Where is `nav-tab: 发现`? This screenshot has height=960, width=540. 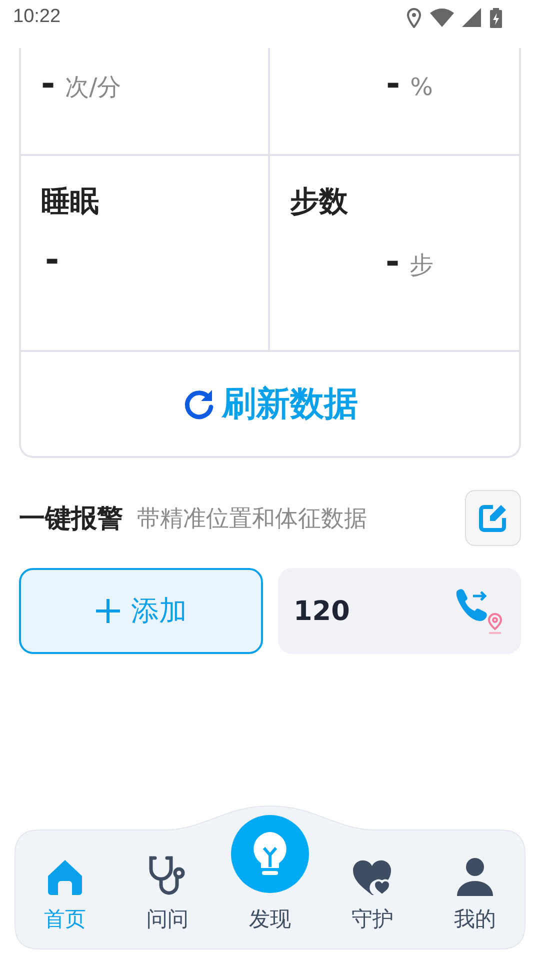
nav-tab: 发现 is located at coordinates (270, 874).